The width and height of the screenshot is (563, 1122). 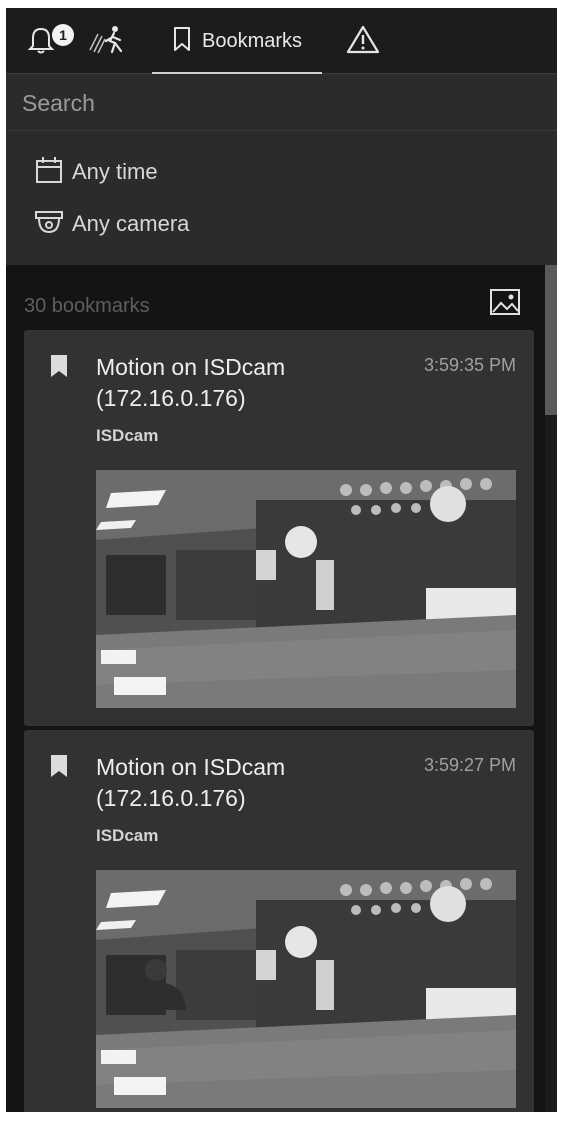 I want to click on tab-notifications: 1, so click(x=53, y=41).